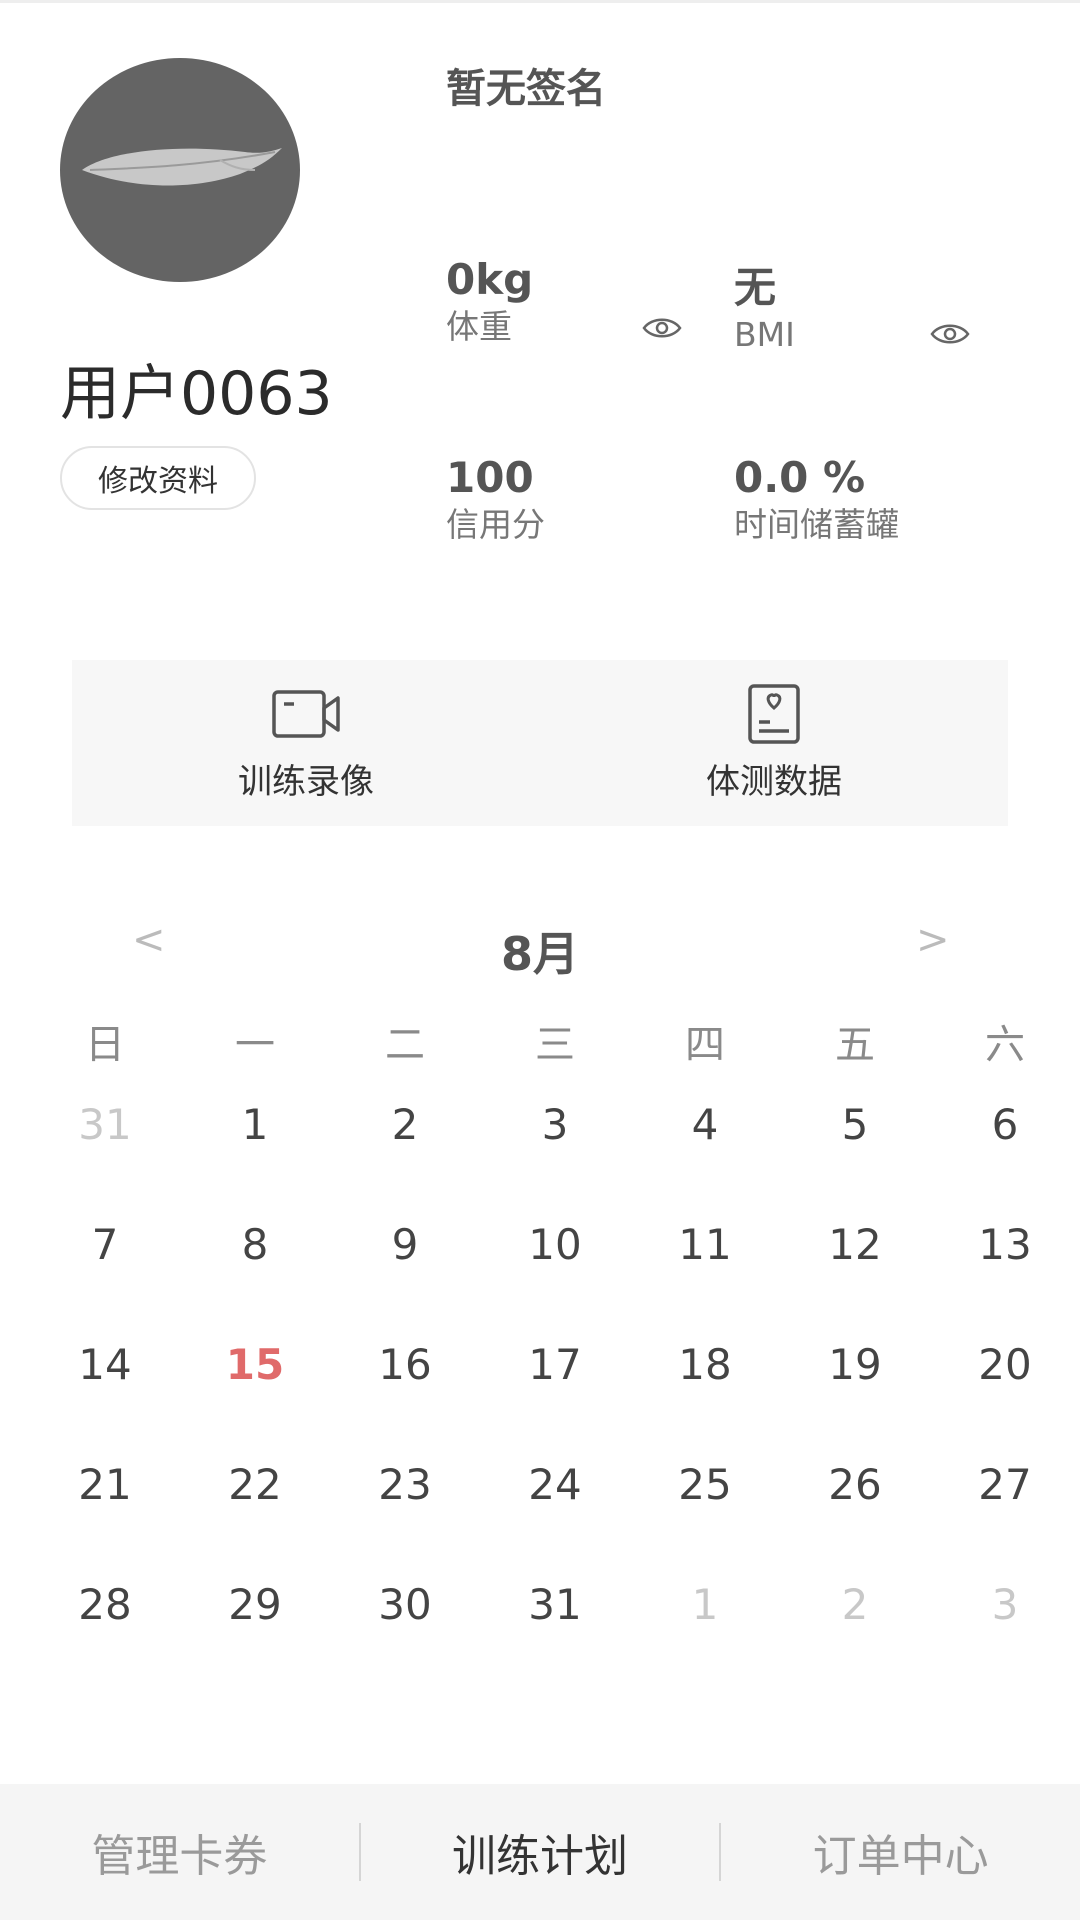 This screenshot has height=1920, width=1080. Describe the element at coordinates (705, 1510) in the screenshot. I see `calendar-day: 25` at that location.